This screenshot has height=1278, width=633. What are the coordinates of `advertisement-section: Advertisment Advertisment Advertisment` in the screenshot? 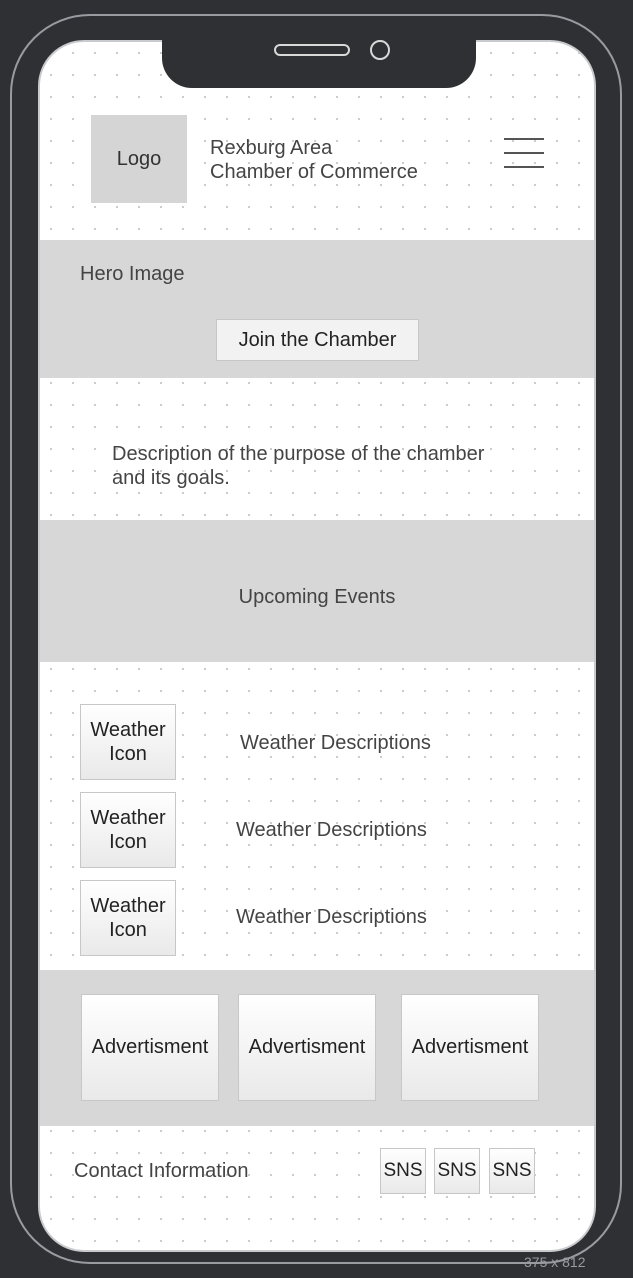 It's located at (317, 1048).